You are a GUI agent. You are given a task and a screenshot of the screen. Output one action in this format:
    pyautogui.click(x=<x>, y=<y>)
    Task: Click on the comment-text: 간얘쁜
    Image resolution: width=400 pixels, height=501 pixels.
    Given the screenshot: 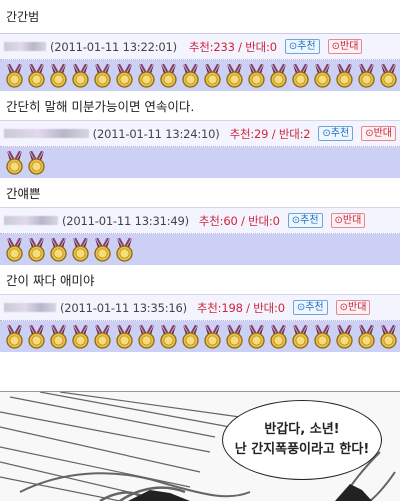 What is the action you would take?
    pyautogui.click(x=200, y=193)
    